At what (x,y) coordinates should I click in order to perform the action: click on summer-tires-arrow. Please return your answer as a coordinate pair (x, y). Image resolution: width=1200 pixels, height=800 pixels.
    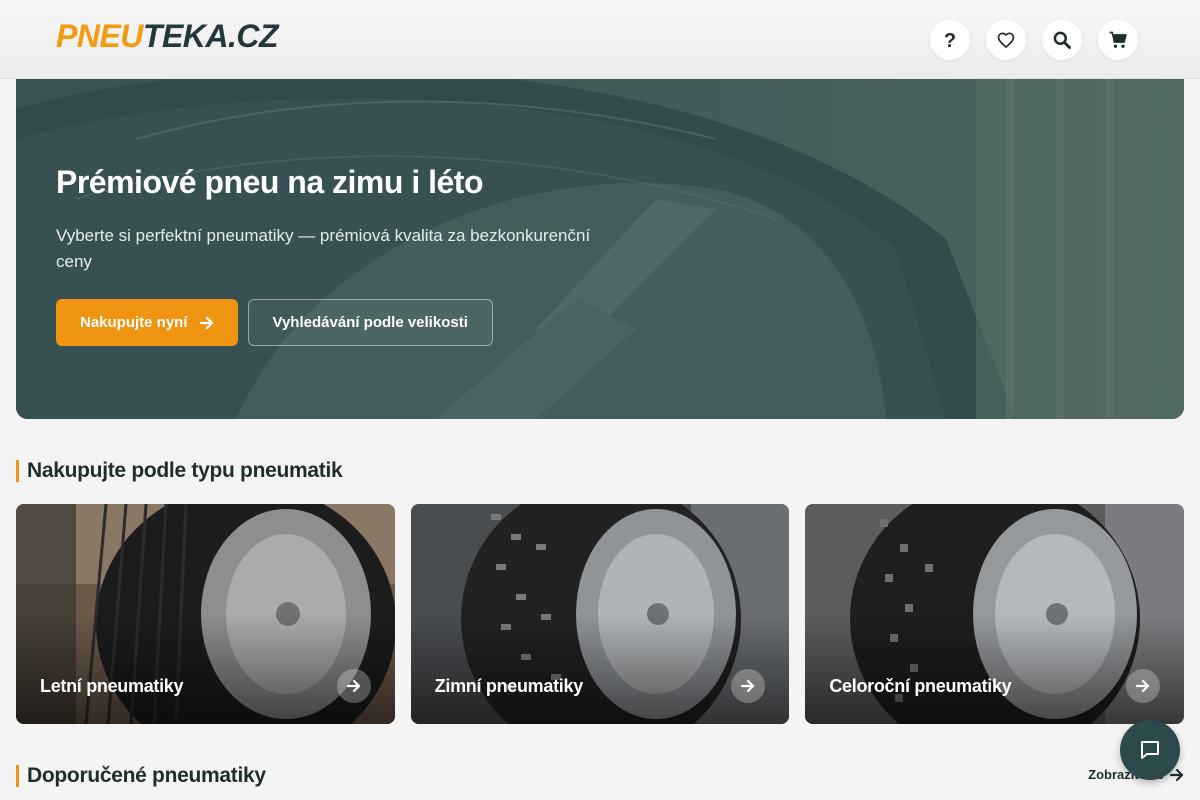
    Looking at the image, I should click on (353, 686).